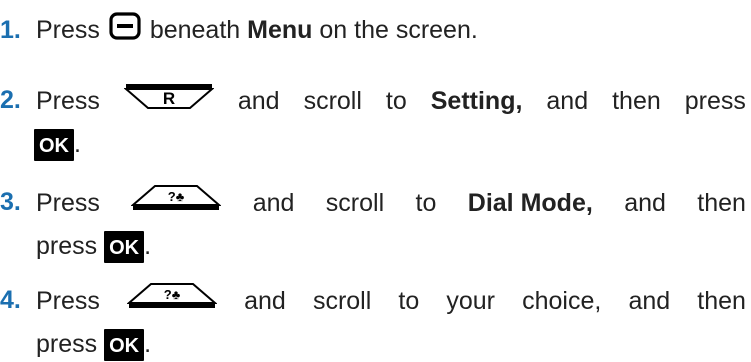 This screenshot has width=751, height=362. What do you see at coordinates (125, 31) in the screenshot?
I see `menu-softkey-icon` at bounding box center [125, 31].